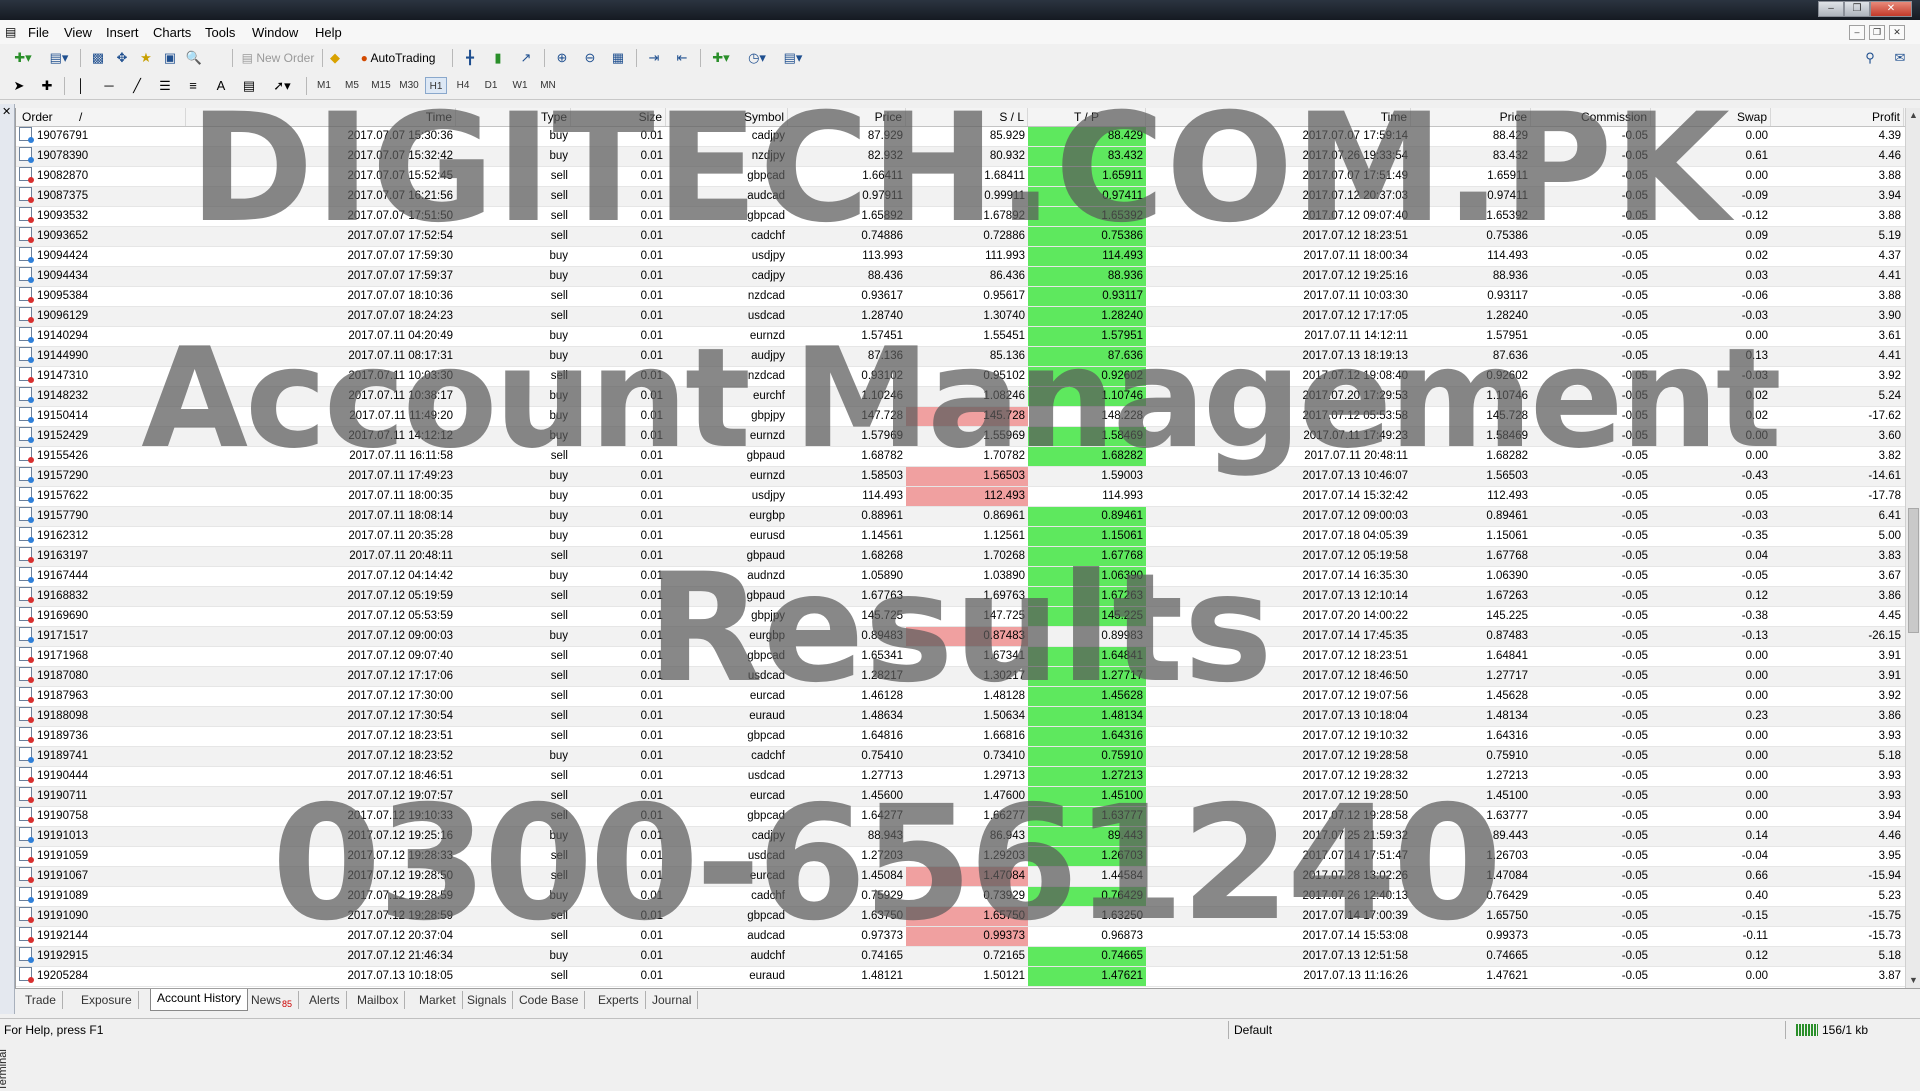 The width and height of the screenshot is (1920, 1091). Describe the element at coordinates (1857, 9) in the screenshot. I see `restore-window-button: ❐` at that location.